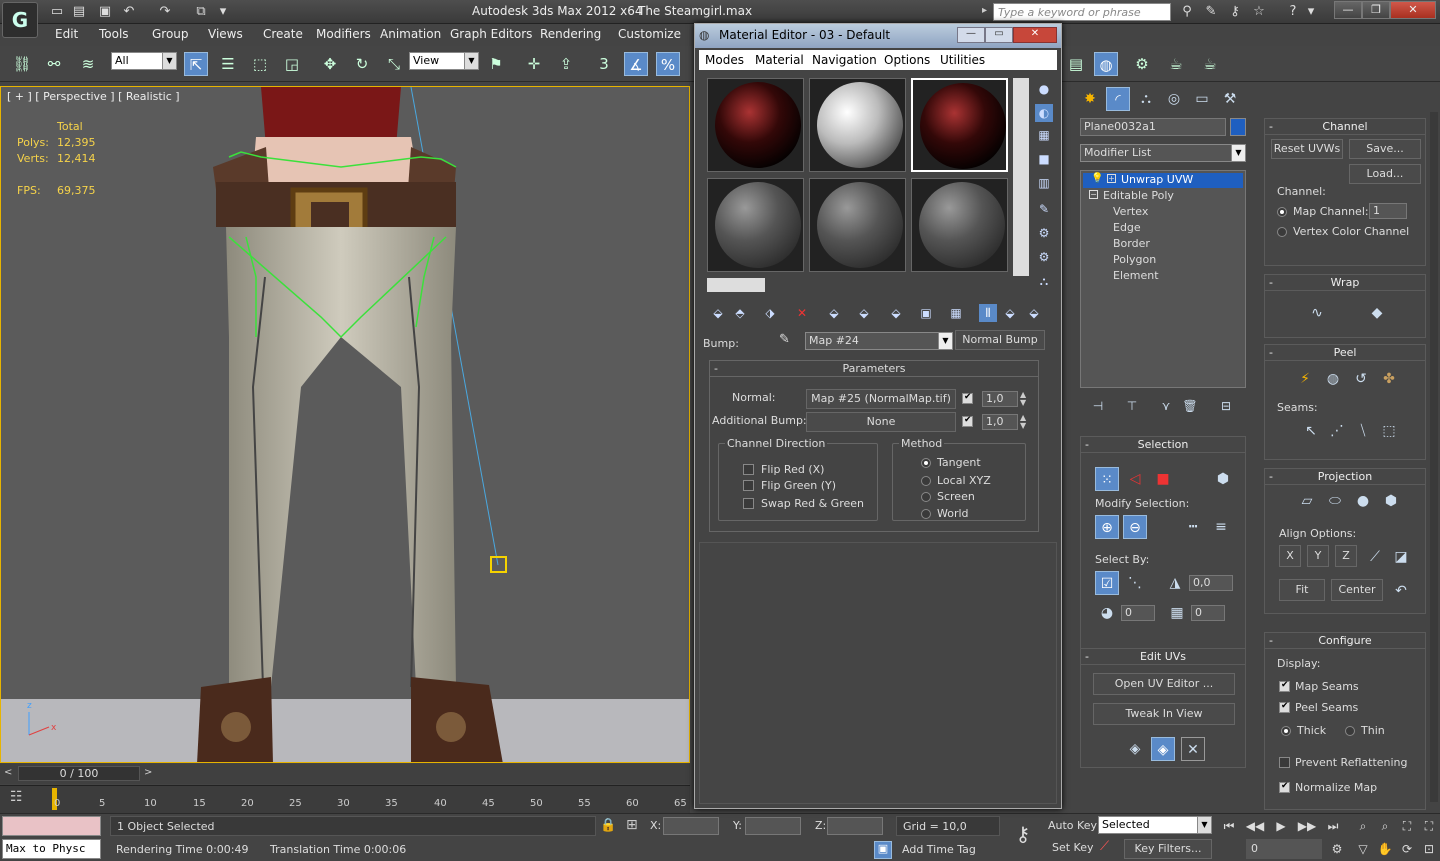 The image size is (1440, 861). Describe the element at coordinates (1136, 275) in the screenshot. I see `stack-item-element: Element` at that location.